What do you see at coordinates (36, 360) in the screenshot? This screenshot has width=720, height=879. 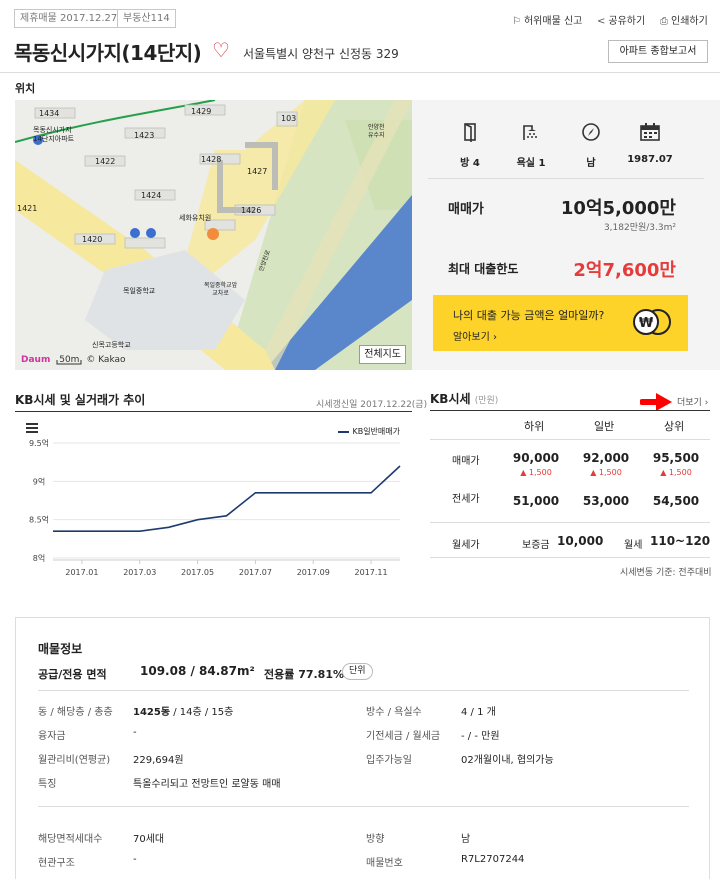 I see `daum-logo: Daum` at bounding box center [36, 360].